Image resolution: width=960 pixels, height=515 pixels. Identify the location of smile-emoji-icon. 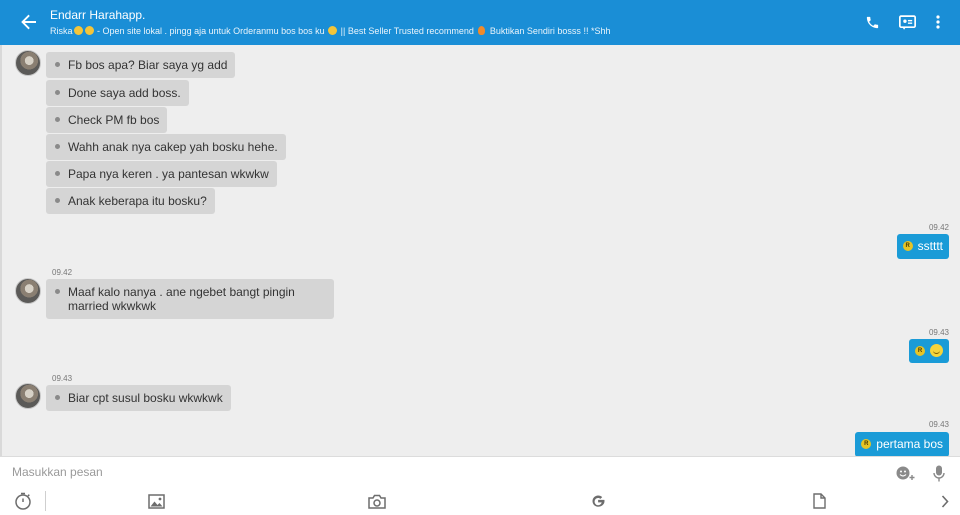
(333, 30).